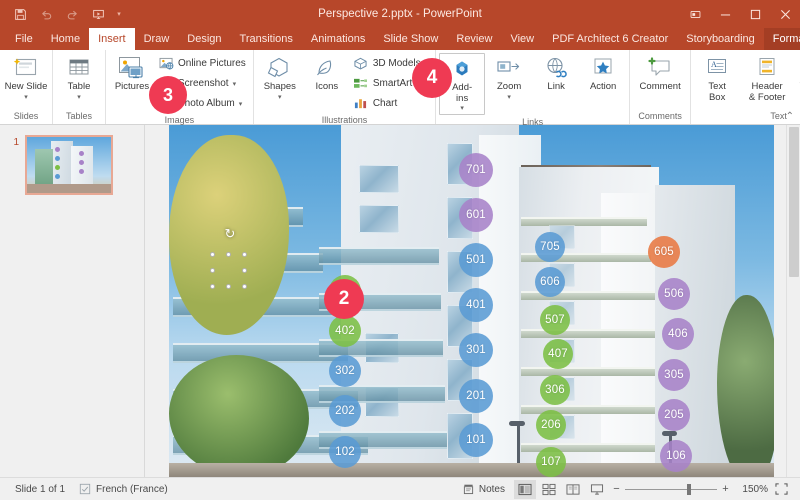 This screenshot has width=800, height=500. What do you see at coordinates (597, 489) in the screenshot?
I see `slideshow-button` at bounding box center [597, 489].